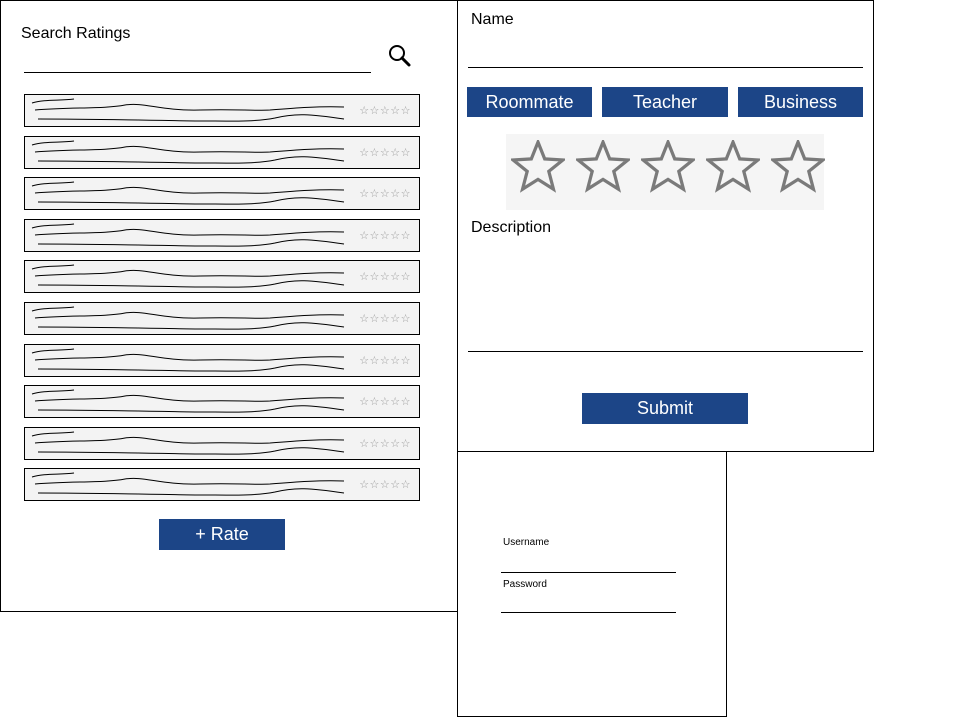 The width and height of the screenshot is (960, 720). What do you see at coordinates (526, 542) in the screenshot?
I see `username-label: Username` at bounding box center [526, 542].